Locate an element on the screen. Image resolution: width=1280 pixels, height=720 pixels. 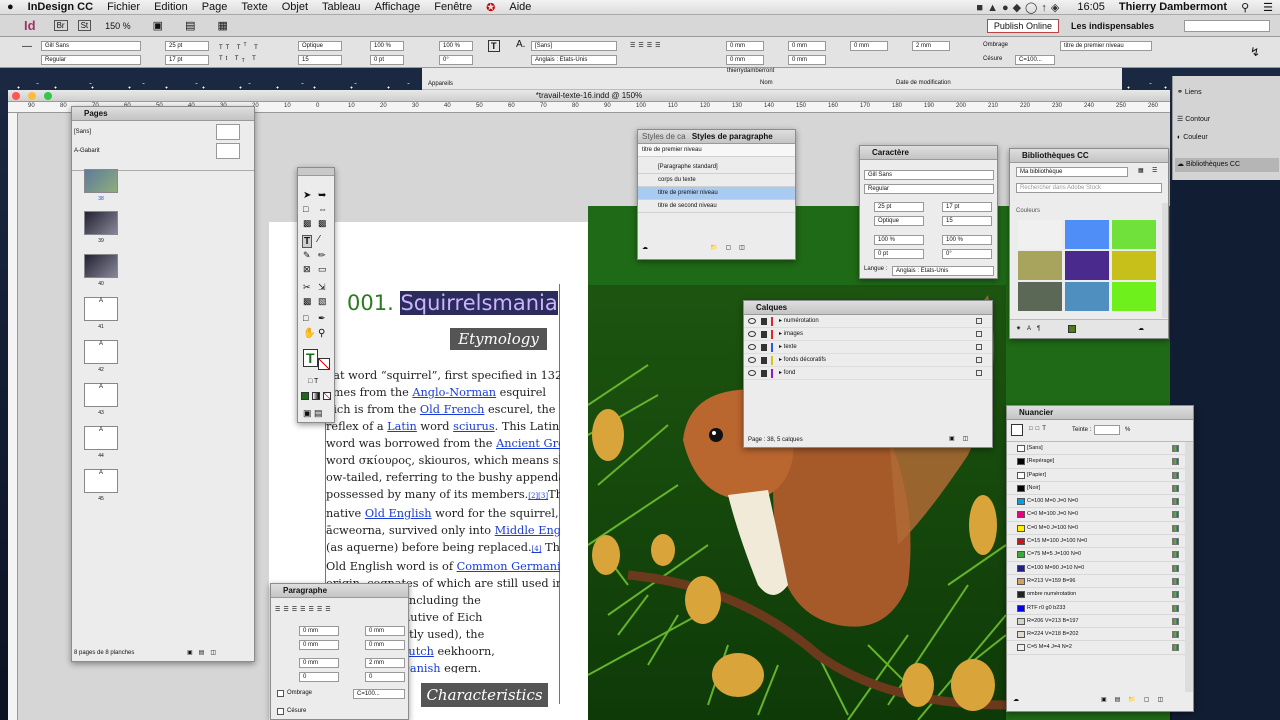
swatch-row: [Repérage] is located at coordinates (1100, 462).